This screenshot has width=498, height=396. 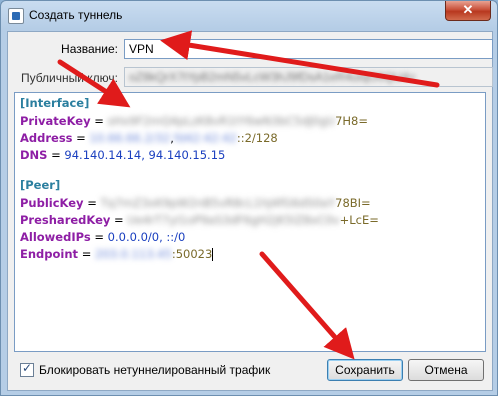 What do you see at coordinates (69, 78) in the screenshot?
I see `public-key-label: Публичный ключ:` at bounding box center [69, 78].